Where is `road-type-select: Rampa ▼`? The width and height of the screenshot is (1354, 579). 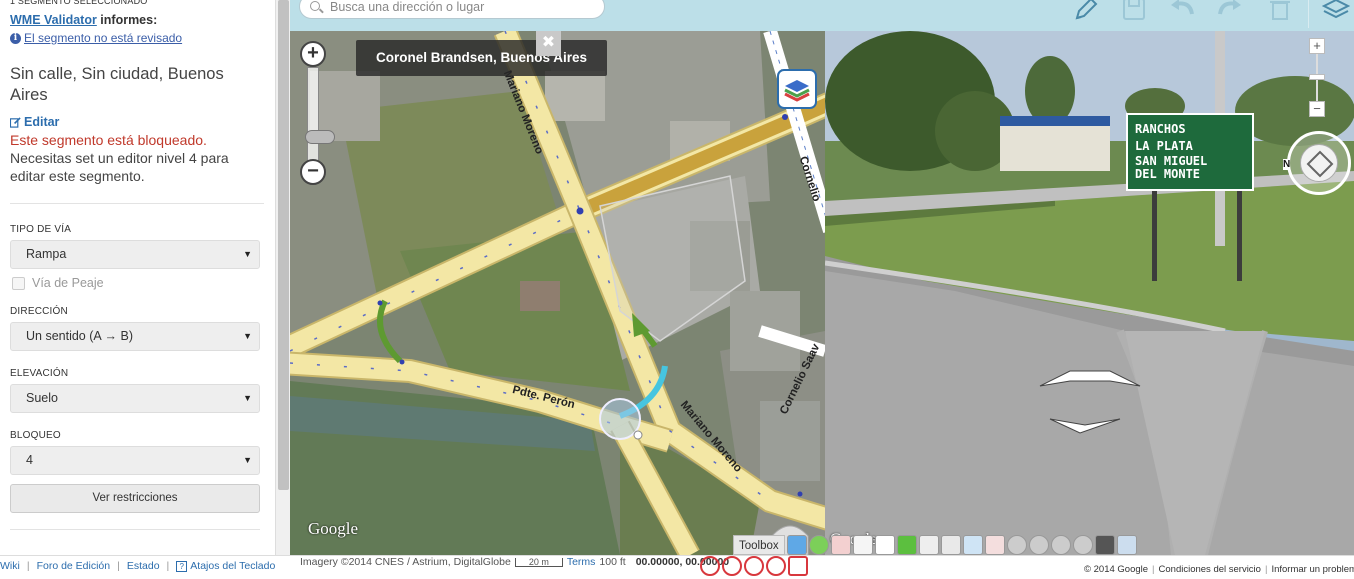 road-type-select: Rampa ▼ is located at coordinates (135, 254).